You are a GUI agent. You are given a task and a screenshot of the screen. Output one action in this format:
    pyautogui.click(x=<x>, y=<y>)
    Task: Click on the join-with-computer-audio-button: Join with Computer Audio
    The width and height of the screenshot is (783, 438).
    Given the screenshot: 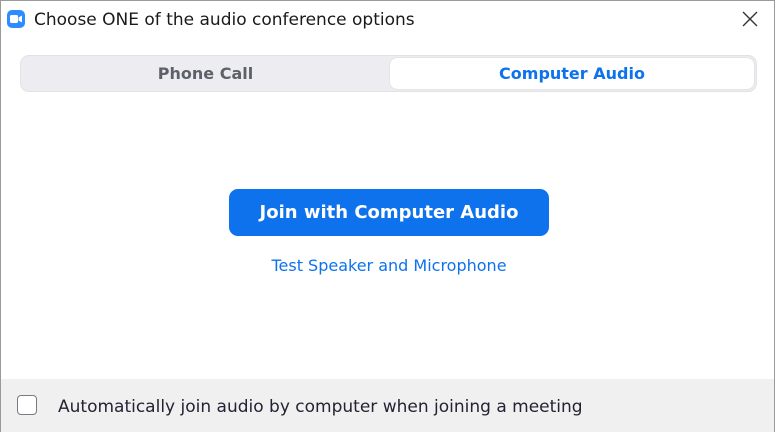 What is the action you would take?
    pyautogui.click(x=389, y=212)
    